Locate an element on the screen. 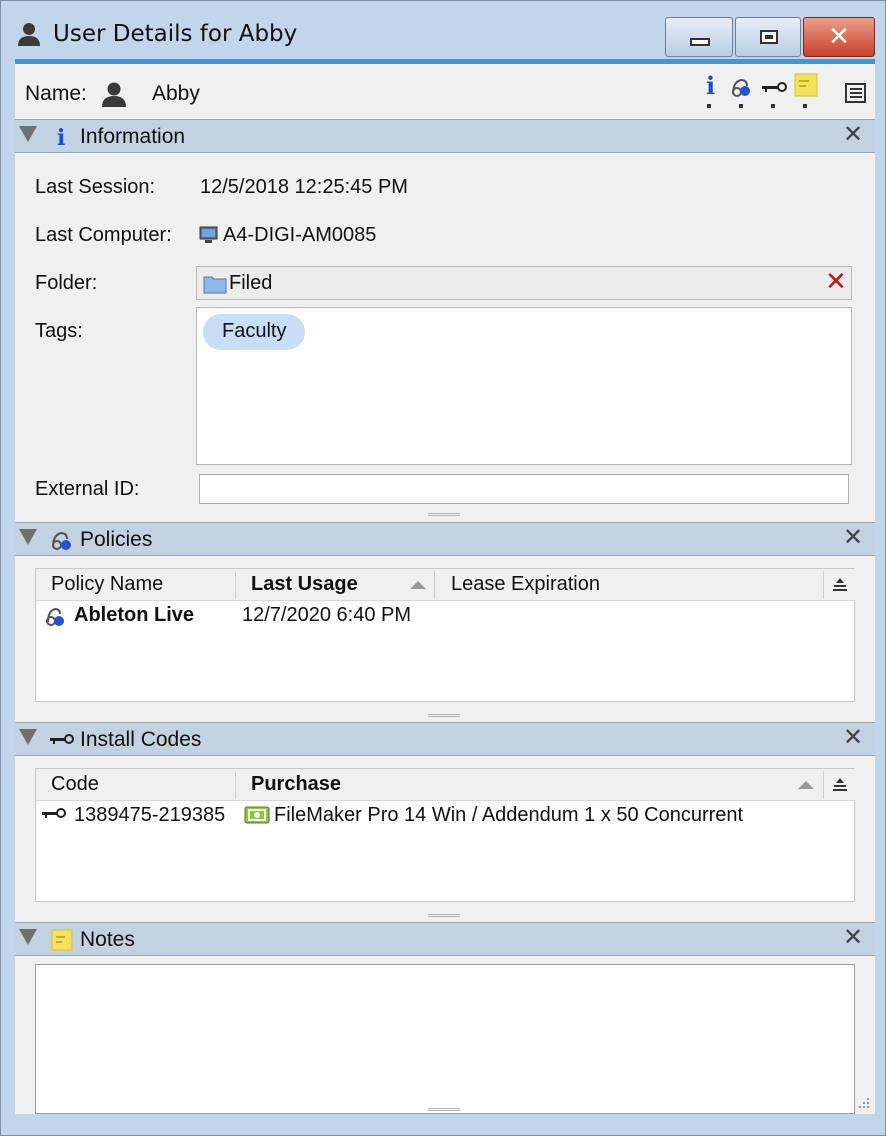  information-title: Information is located at coordinates (133, 136).